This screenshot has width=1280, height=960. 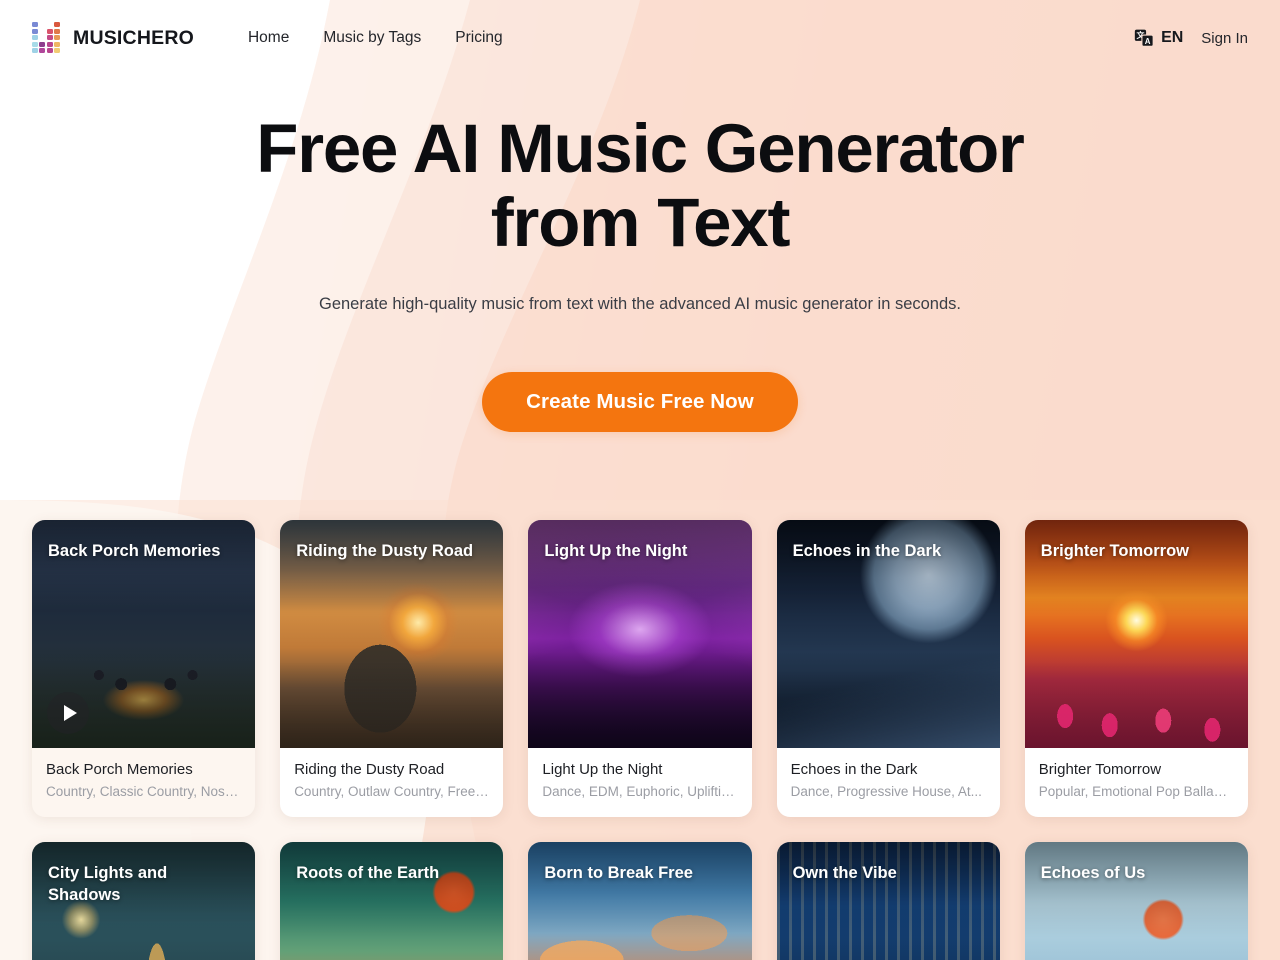 I want to click on card-artwork: City Lights and Shadows, so click(x=144, y=901).